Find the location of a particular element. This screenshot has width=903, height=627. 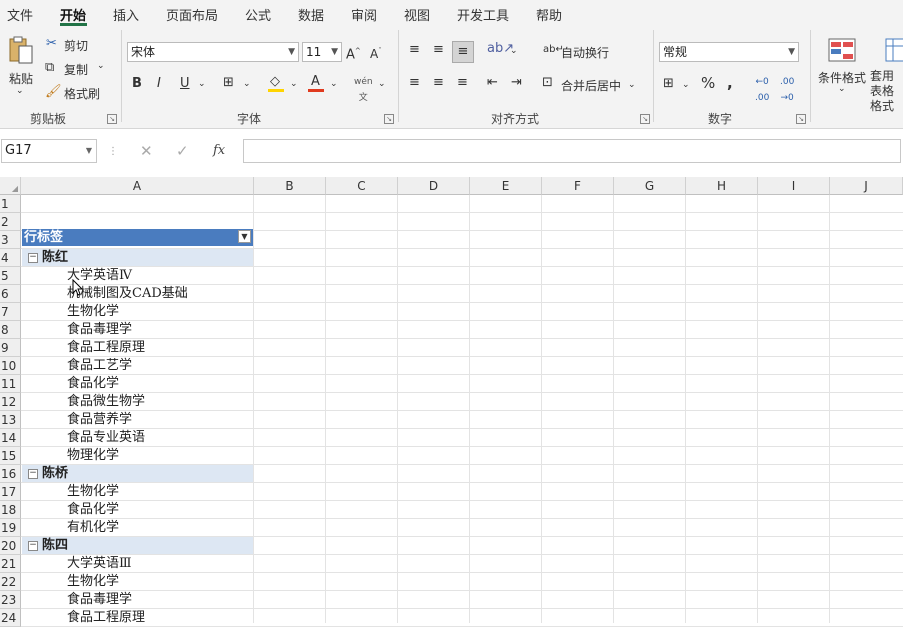

row-header: 23 is located at coordinates (10, 600).